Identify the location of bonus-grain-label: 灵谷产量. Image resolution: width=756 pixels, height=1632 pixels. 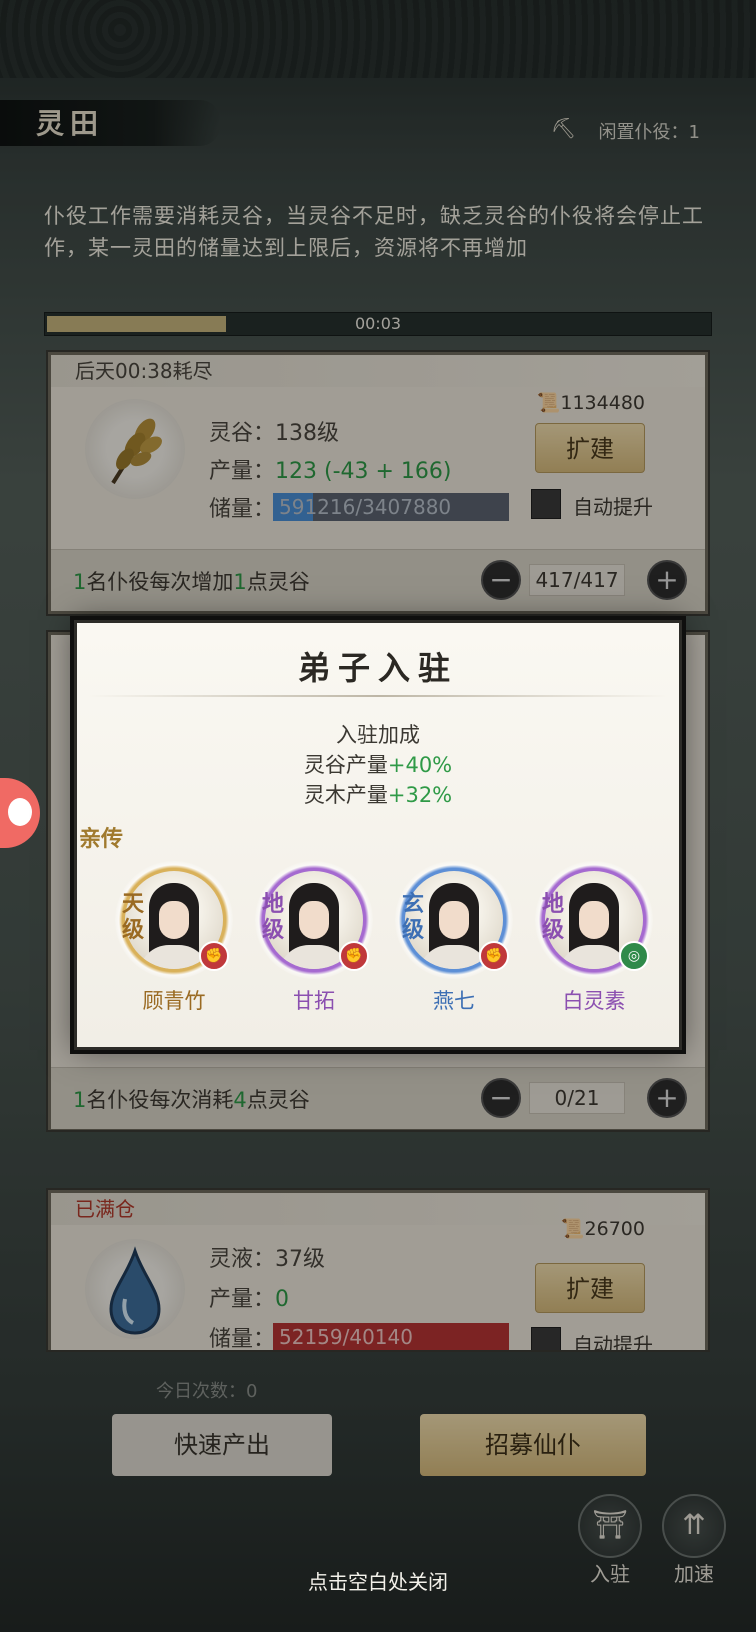
(345, 765).